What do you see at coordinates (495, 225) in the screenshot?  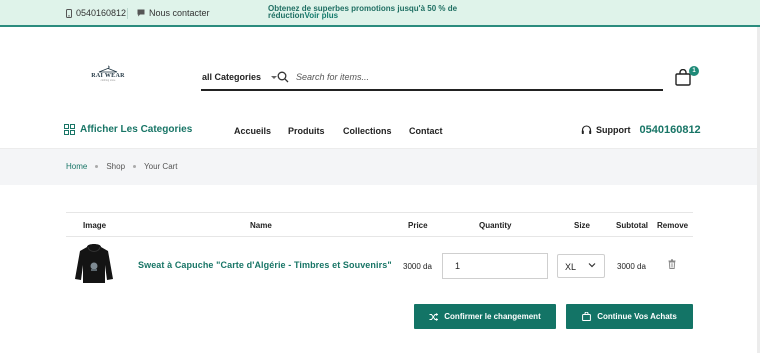 I see `col-quantity: Quantity` at bounding box center [495, 225].